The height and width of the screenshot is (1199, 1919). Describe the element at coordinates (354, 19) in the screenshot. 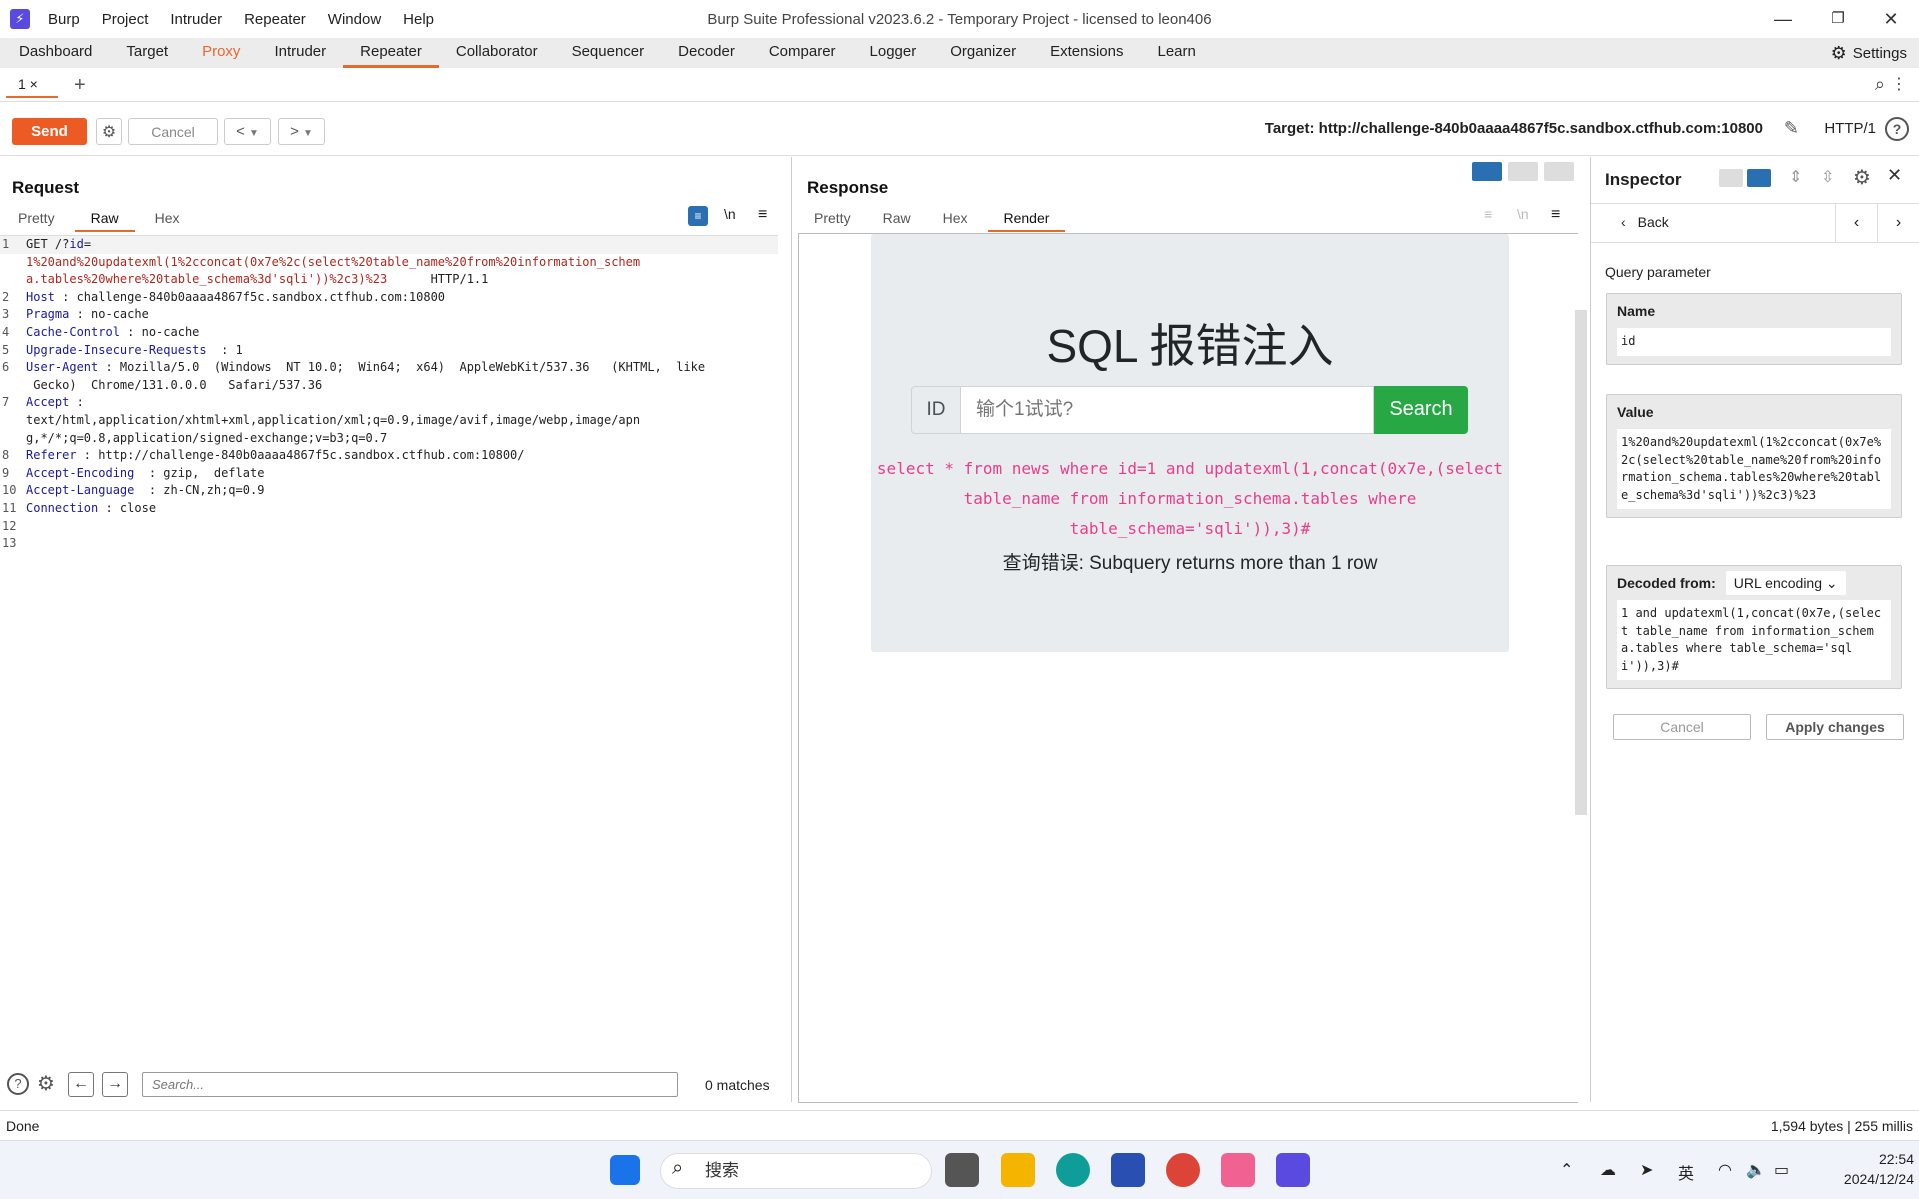

I see `menu-window: Window` at that location.